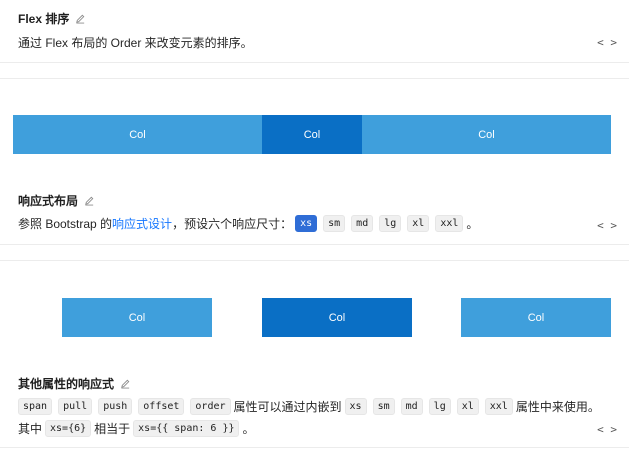 This screenshot has width=629, height=458. What do you see at coordinates (75, 406) in the screenshot?
I see `prop-code-pull: pull` at bounding box center [75, 406].